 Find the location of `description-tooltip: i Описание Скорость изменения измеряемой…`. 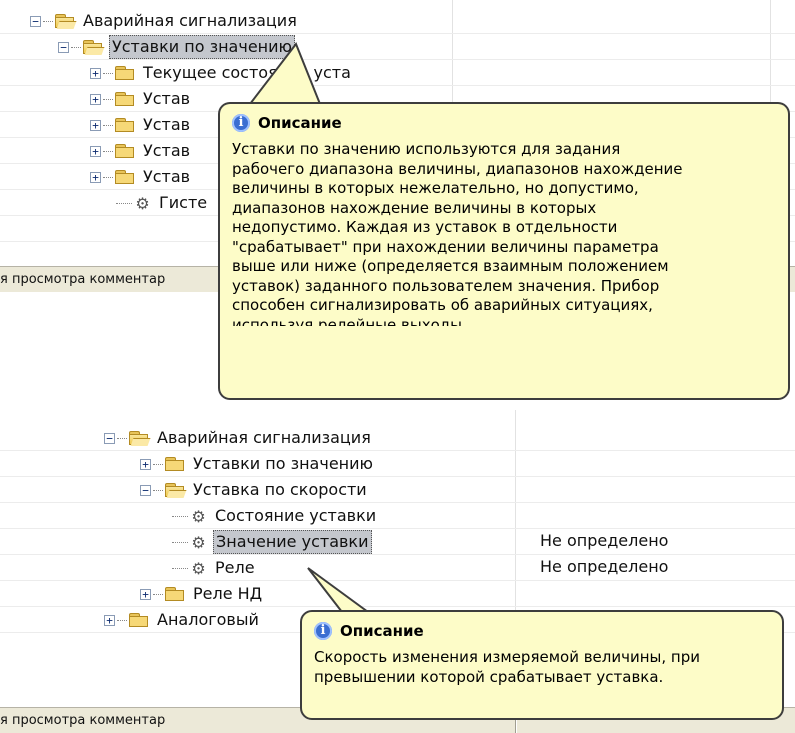

description-tooltip: i Описание Скорость изменения измеряемой… is located at coordinates (542, 665).